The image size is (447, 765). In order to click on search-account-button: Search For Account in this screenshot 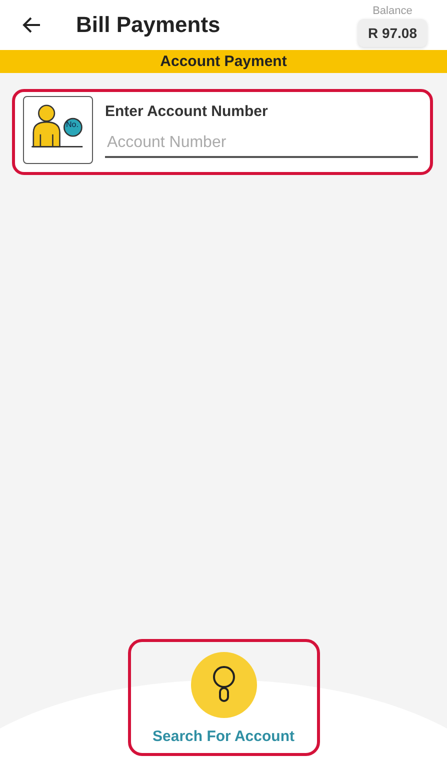, I will do `click(224, 697)`.